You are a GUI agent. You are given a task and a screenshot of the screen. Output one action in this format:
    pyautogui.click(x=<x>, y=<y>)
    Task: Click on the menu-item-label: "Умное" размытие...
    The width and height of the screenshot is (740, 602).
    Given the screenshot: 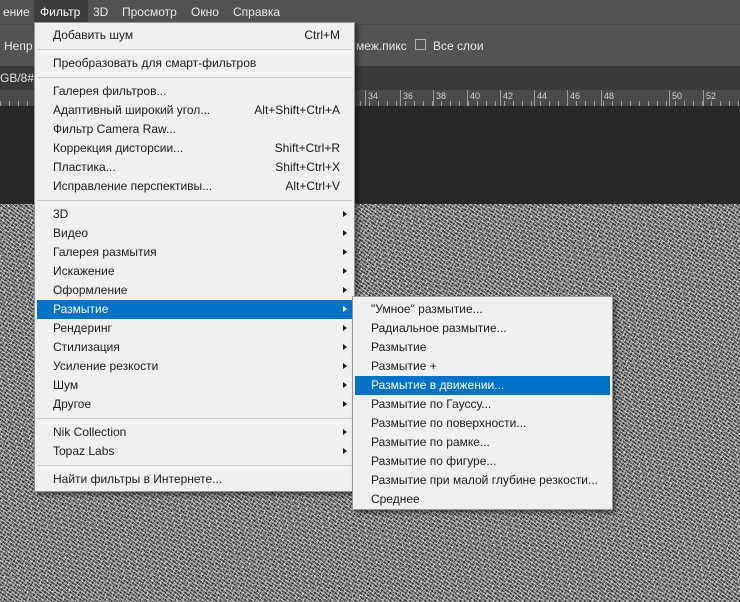 What is the action you would take?
    pyautogui.click(x=427, y=309)
    